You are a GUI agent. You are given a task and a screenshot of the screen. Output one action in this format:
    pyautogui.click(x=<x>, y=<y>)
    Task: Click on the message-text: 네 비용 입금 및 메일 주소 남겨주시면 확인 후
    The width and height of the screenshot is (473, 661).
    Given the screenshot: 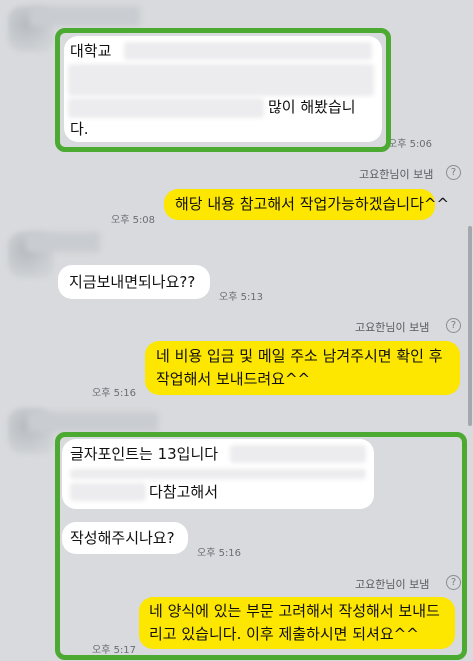 What is the action you would take?
    pyautogui.click(x=299, y=356)
    